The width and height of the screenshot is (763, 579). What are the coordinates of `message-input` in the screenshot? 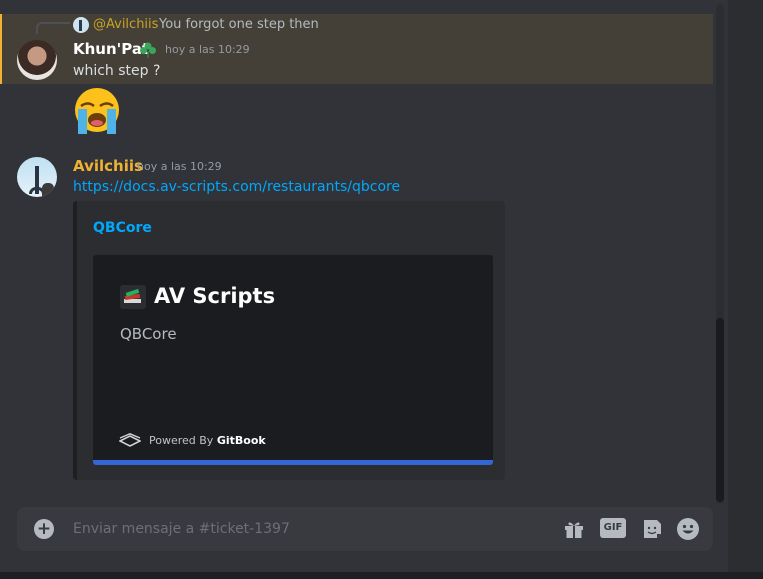 It's located at (308, 529).